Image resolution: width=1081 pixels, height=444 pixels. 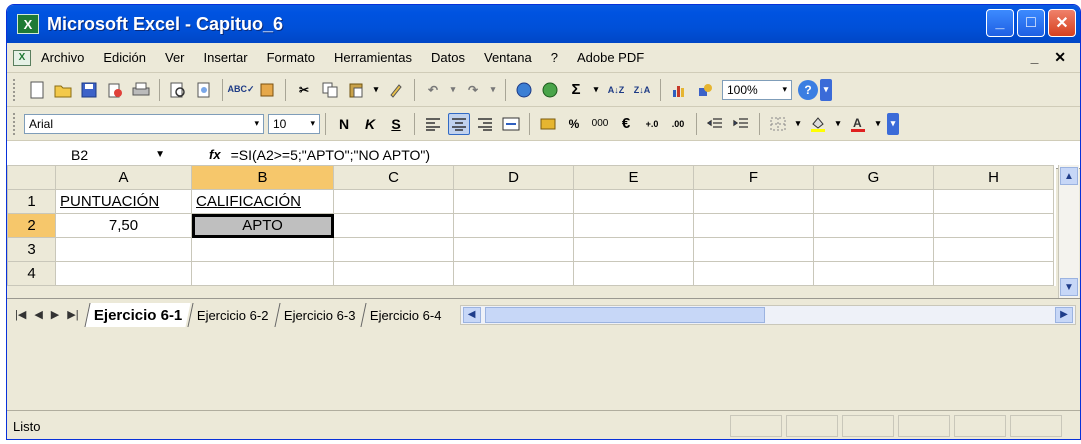 I want to click on cell-g1, so click(x=873, y=201).